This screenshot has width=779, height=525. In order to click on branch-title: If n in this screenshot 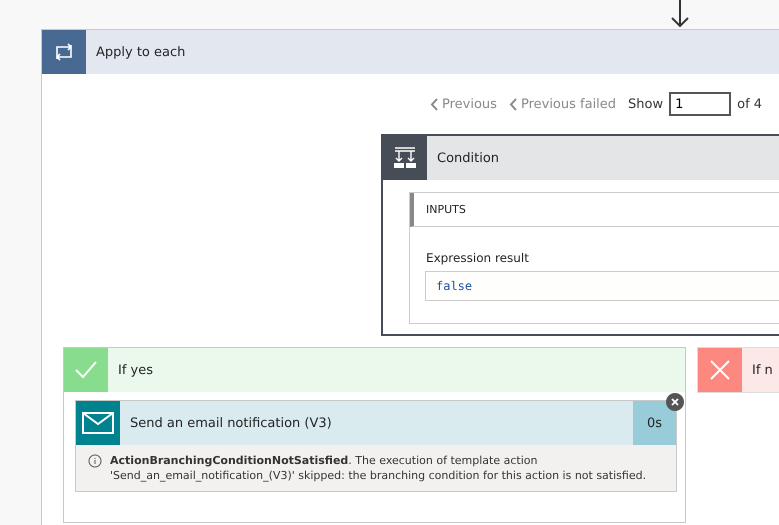, I will do `click(762, 370)`.